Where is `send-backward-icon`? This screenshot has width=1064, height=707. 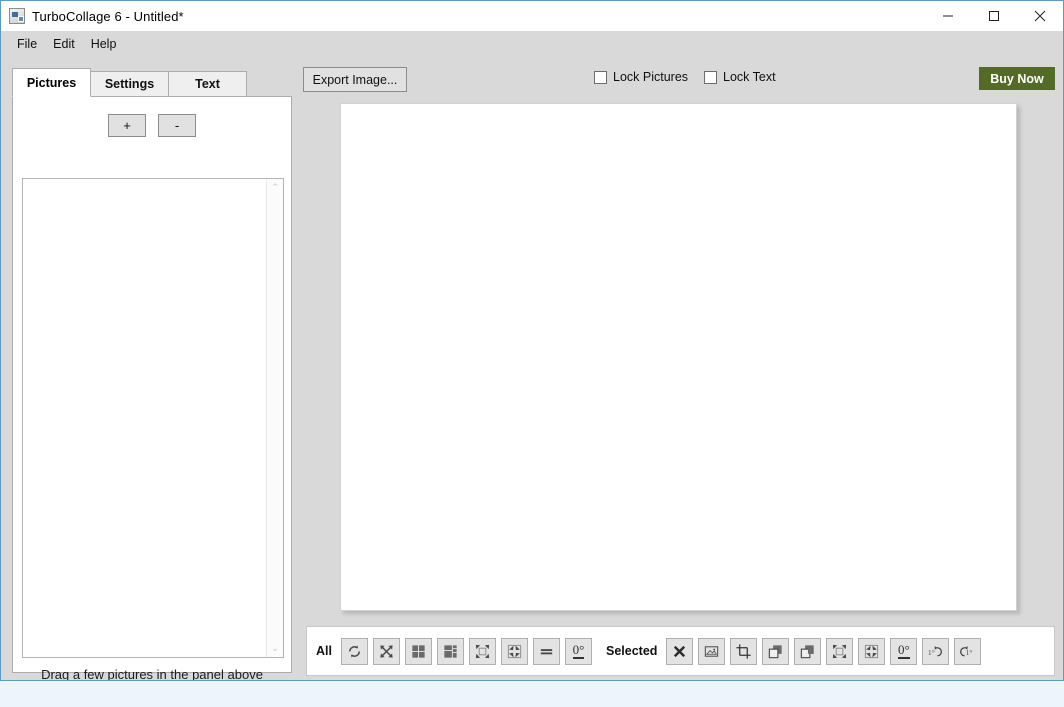
send-backward-icon is located at coordinates (808, 651).